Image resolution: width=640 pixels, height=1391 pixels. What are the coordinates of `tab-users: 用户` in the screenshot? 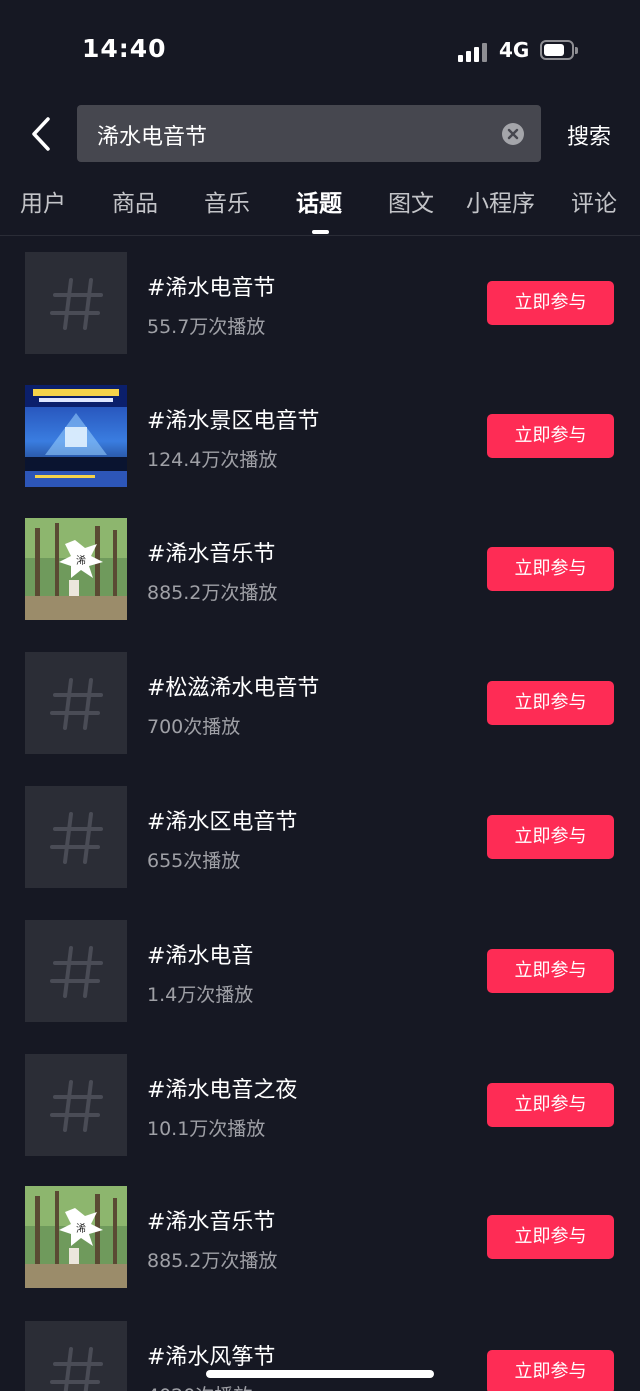 It's located at (43, 201).